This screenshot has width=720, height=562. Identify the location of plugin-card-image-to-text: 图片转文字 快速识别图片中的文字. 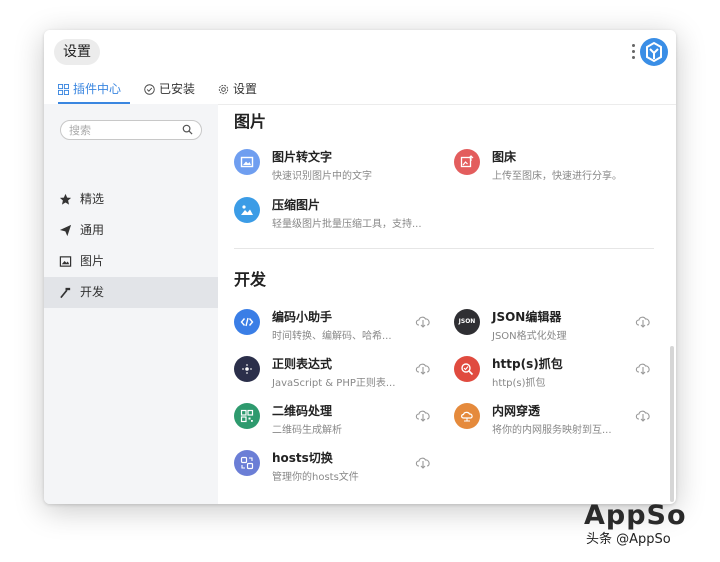
(334, 168).